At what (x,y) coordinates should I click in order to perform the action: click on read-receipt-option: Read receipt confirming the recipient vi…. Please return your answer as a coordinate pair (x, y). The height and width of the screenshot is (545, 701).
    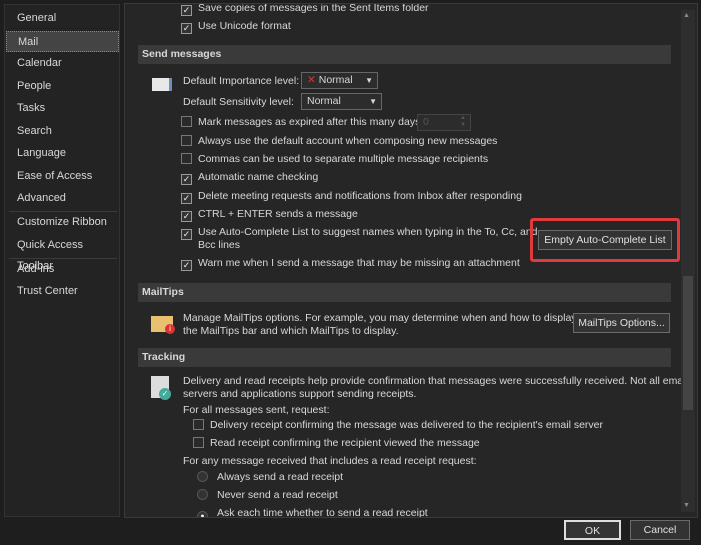
    Looking at the image, I should click on (336, 443).